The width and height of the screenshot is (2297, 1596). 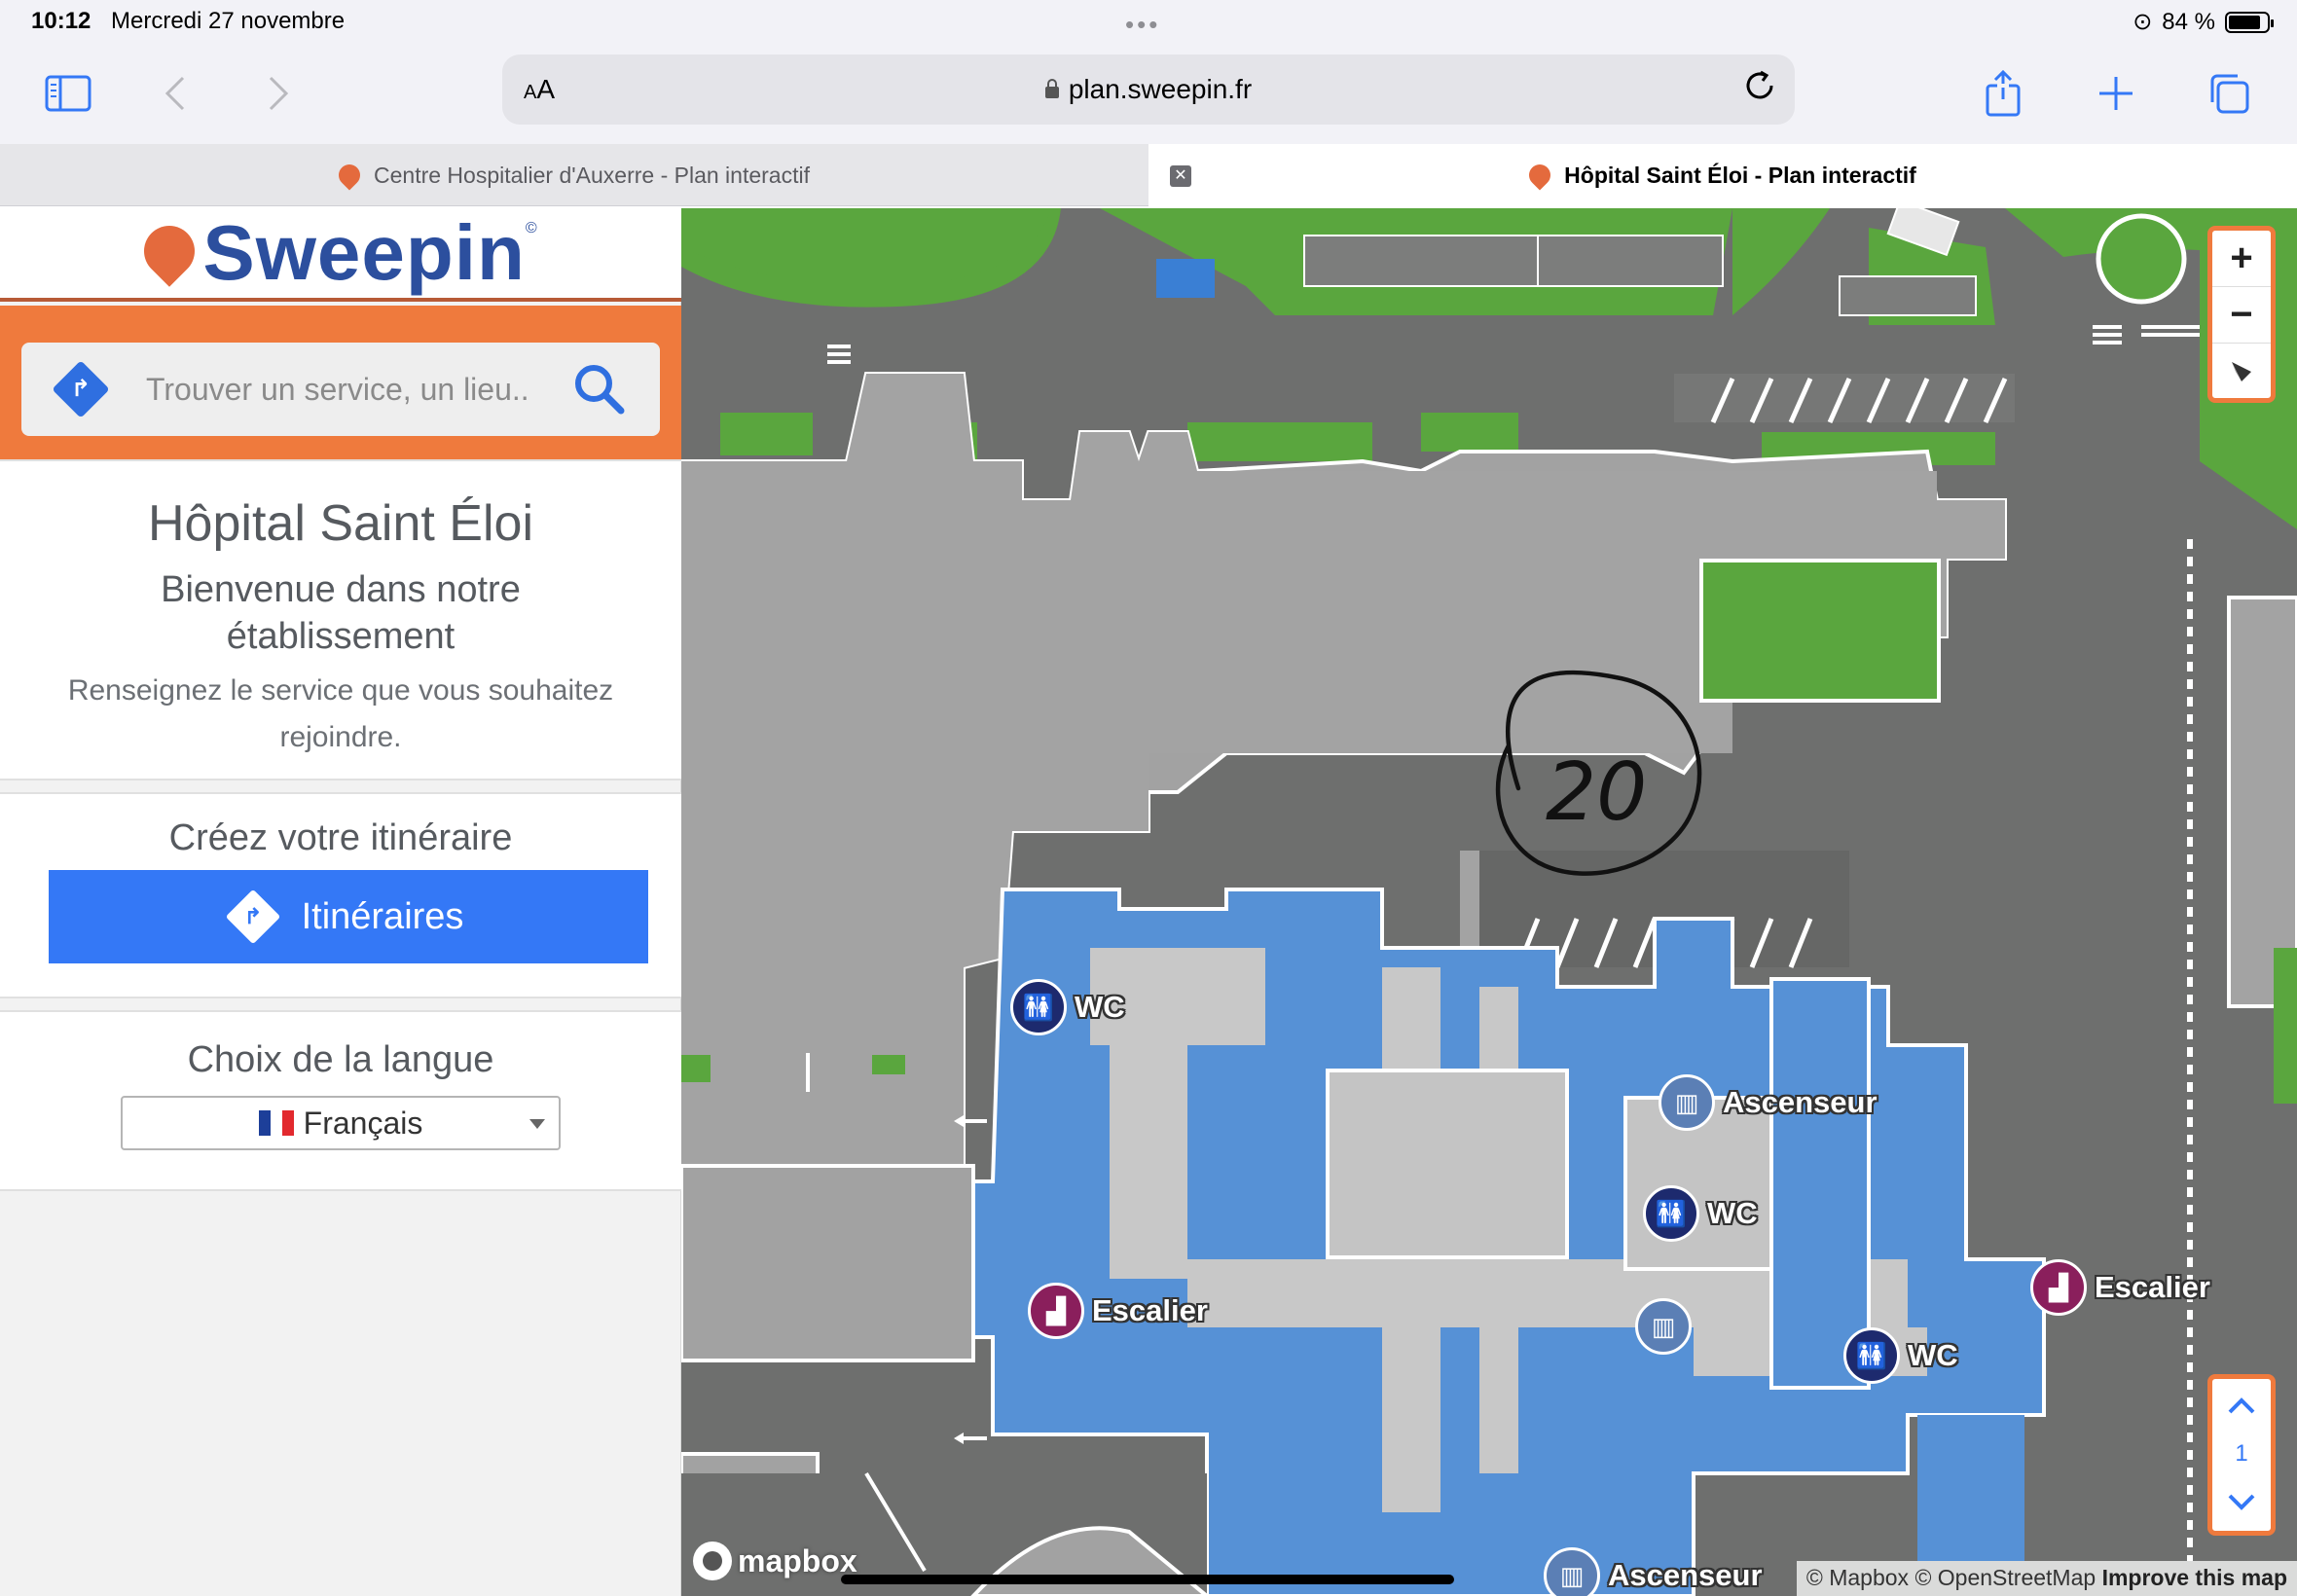 I want to click on status-date: Mercredi 27 novembre, so click(x=228, y=21).